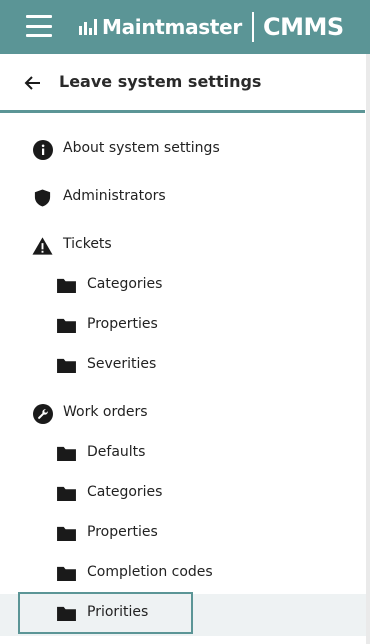 Image resolution: width=370 pixels, height=644 pixels. Describe the element at coordinates (183, 453) in the screenshot. I see `menu-item-defaults: Defaults` at that location.